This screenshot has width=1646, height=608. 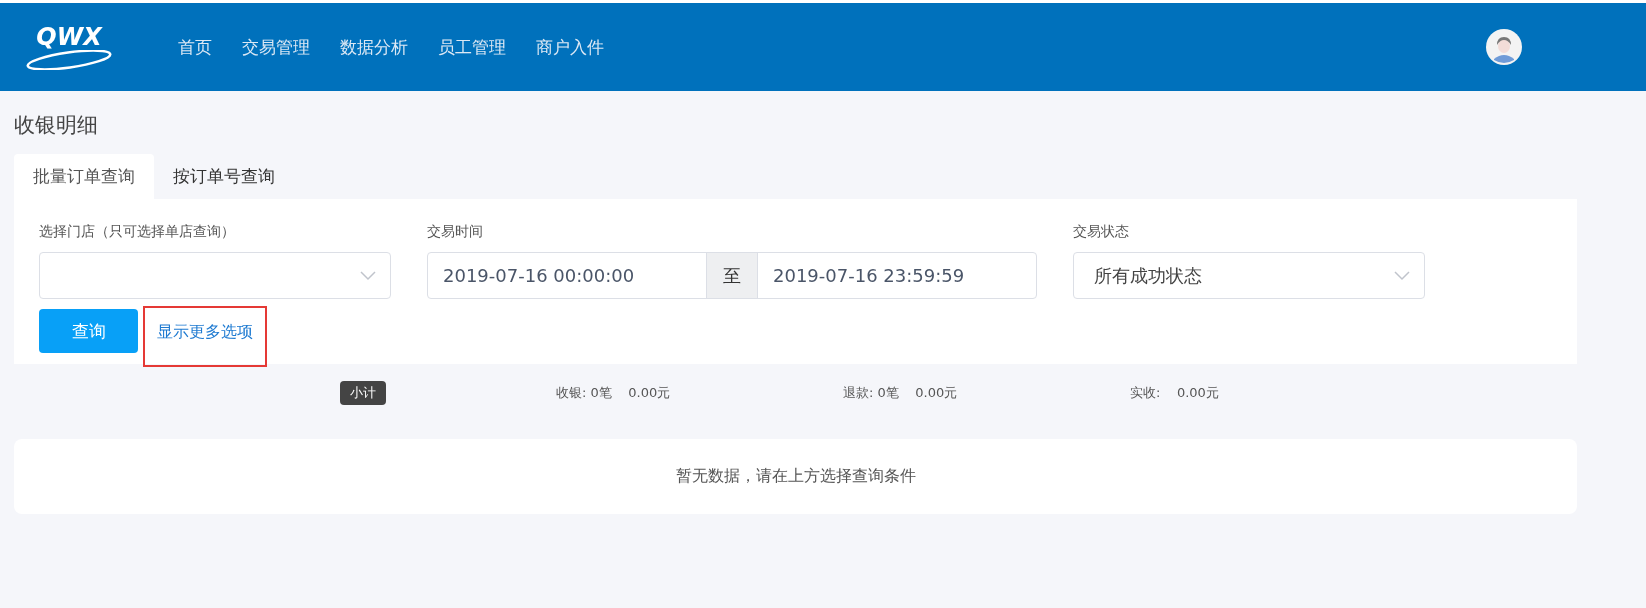 What do you see at coordinates (795, 476) in the screenshot?
I see `empty-message: 暂无数据，请在上方选择查询条件` at bounding box center [795, 476].